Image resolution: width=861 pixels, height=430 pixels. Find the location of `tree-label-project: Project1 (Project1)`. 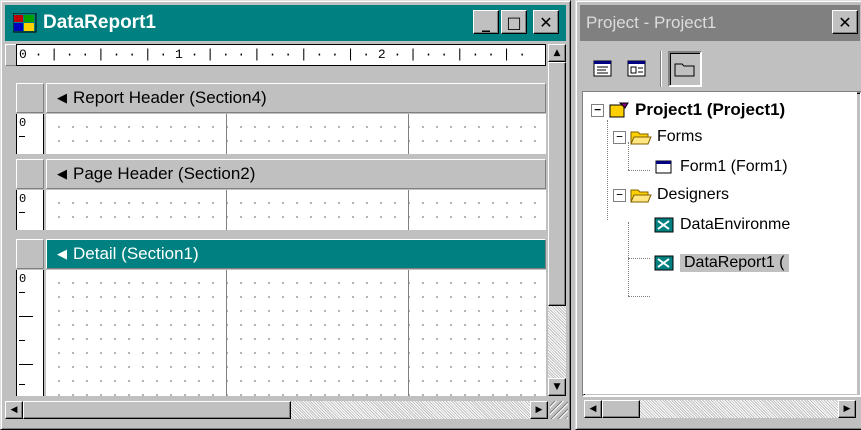

tree-label-project: Project1 (Project1) is located at coordinates (710, 109).